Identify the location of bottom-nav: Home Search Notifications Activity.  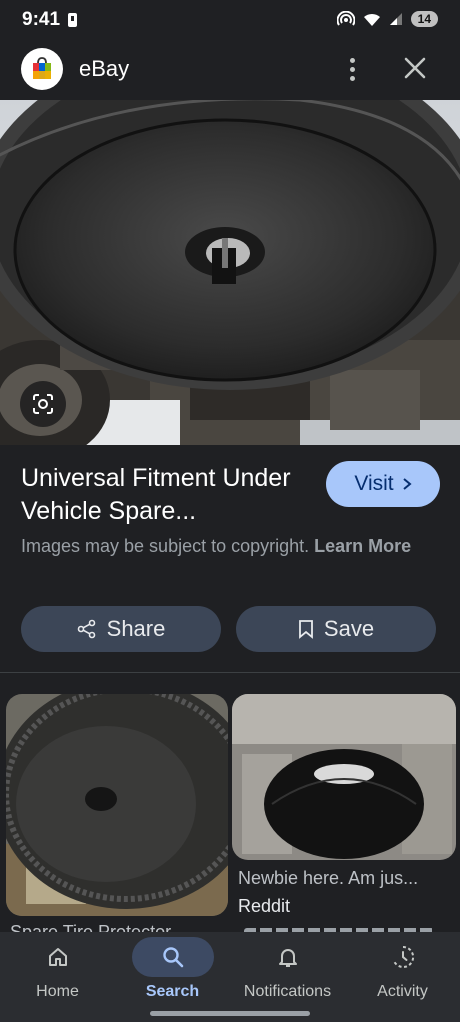
(230, 977).